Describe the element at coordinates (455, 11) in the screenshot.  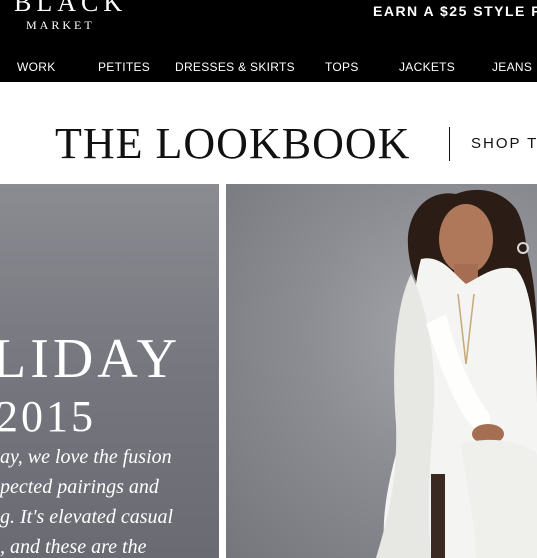
I see `promo-banner: EARN A $25 STYLE PE` at that location.